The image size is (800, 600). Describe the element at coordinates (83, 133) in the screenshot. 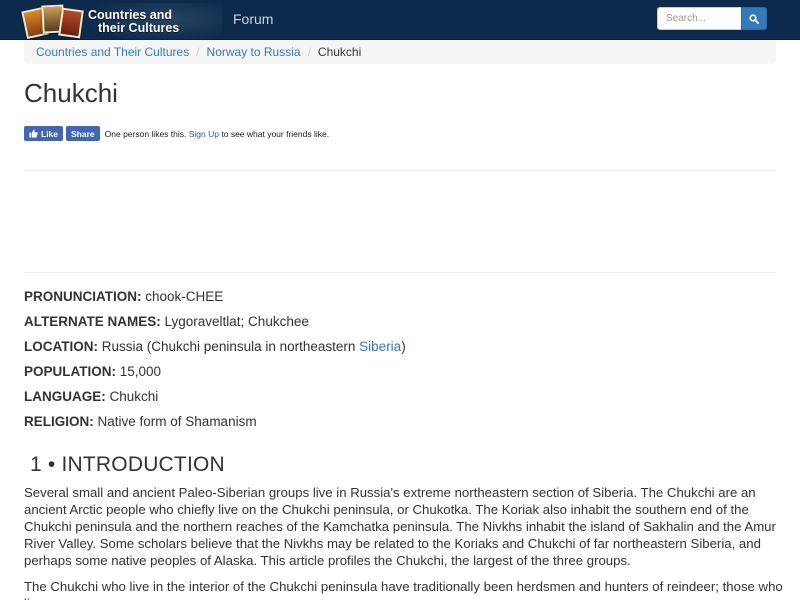

I see `facebook-share-button: Share` at that location.